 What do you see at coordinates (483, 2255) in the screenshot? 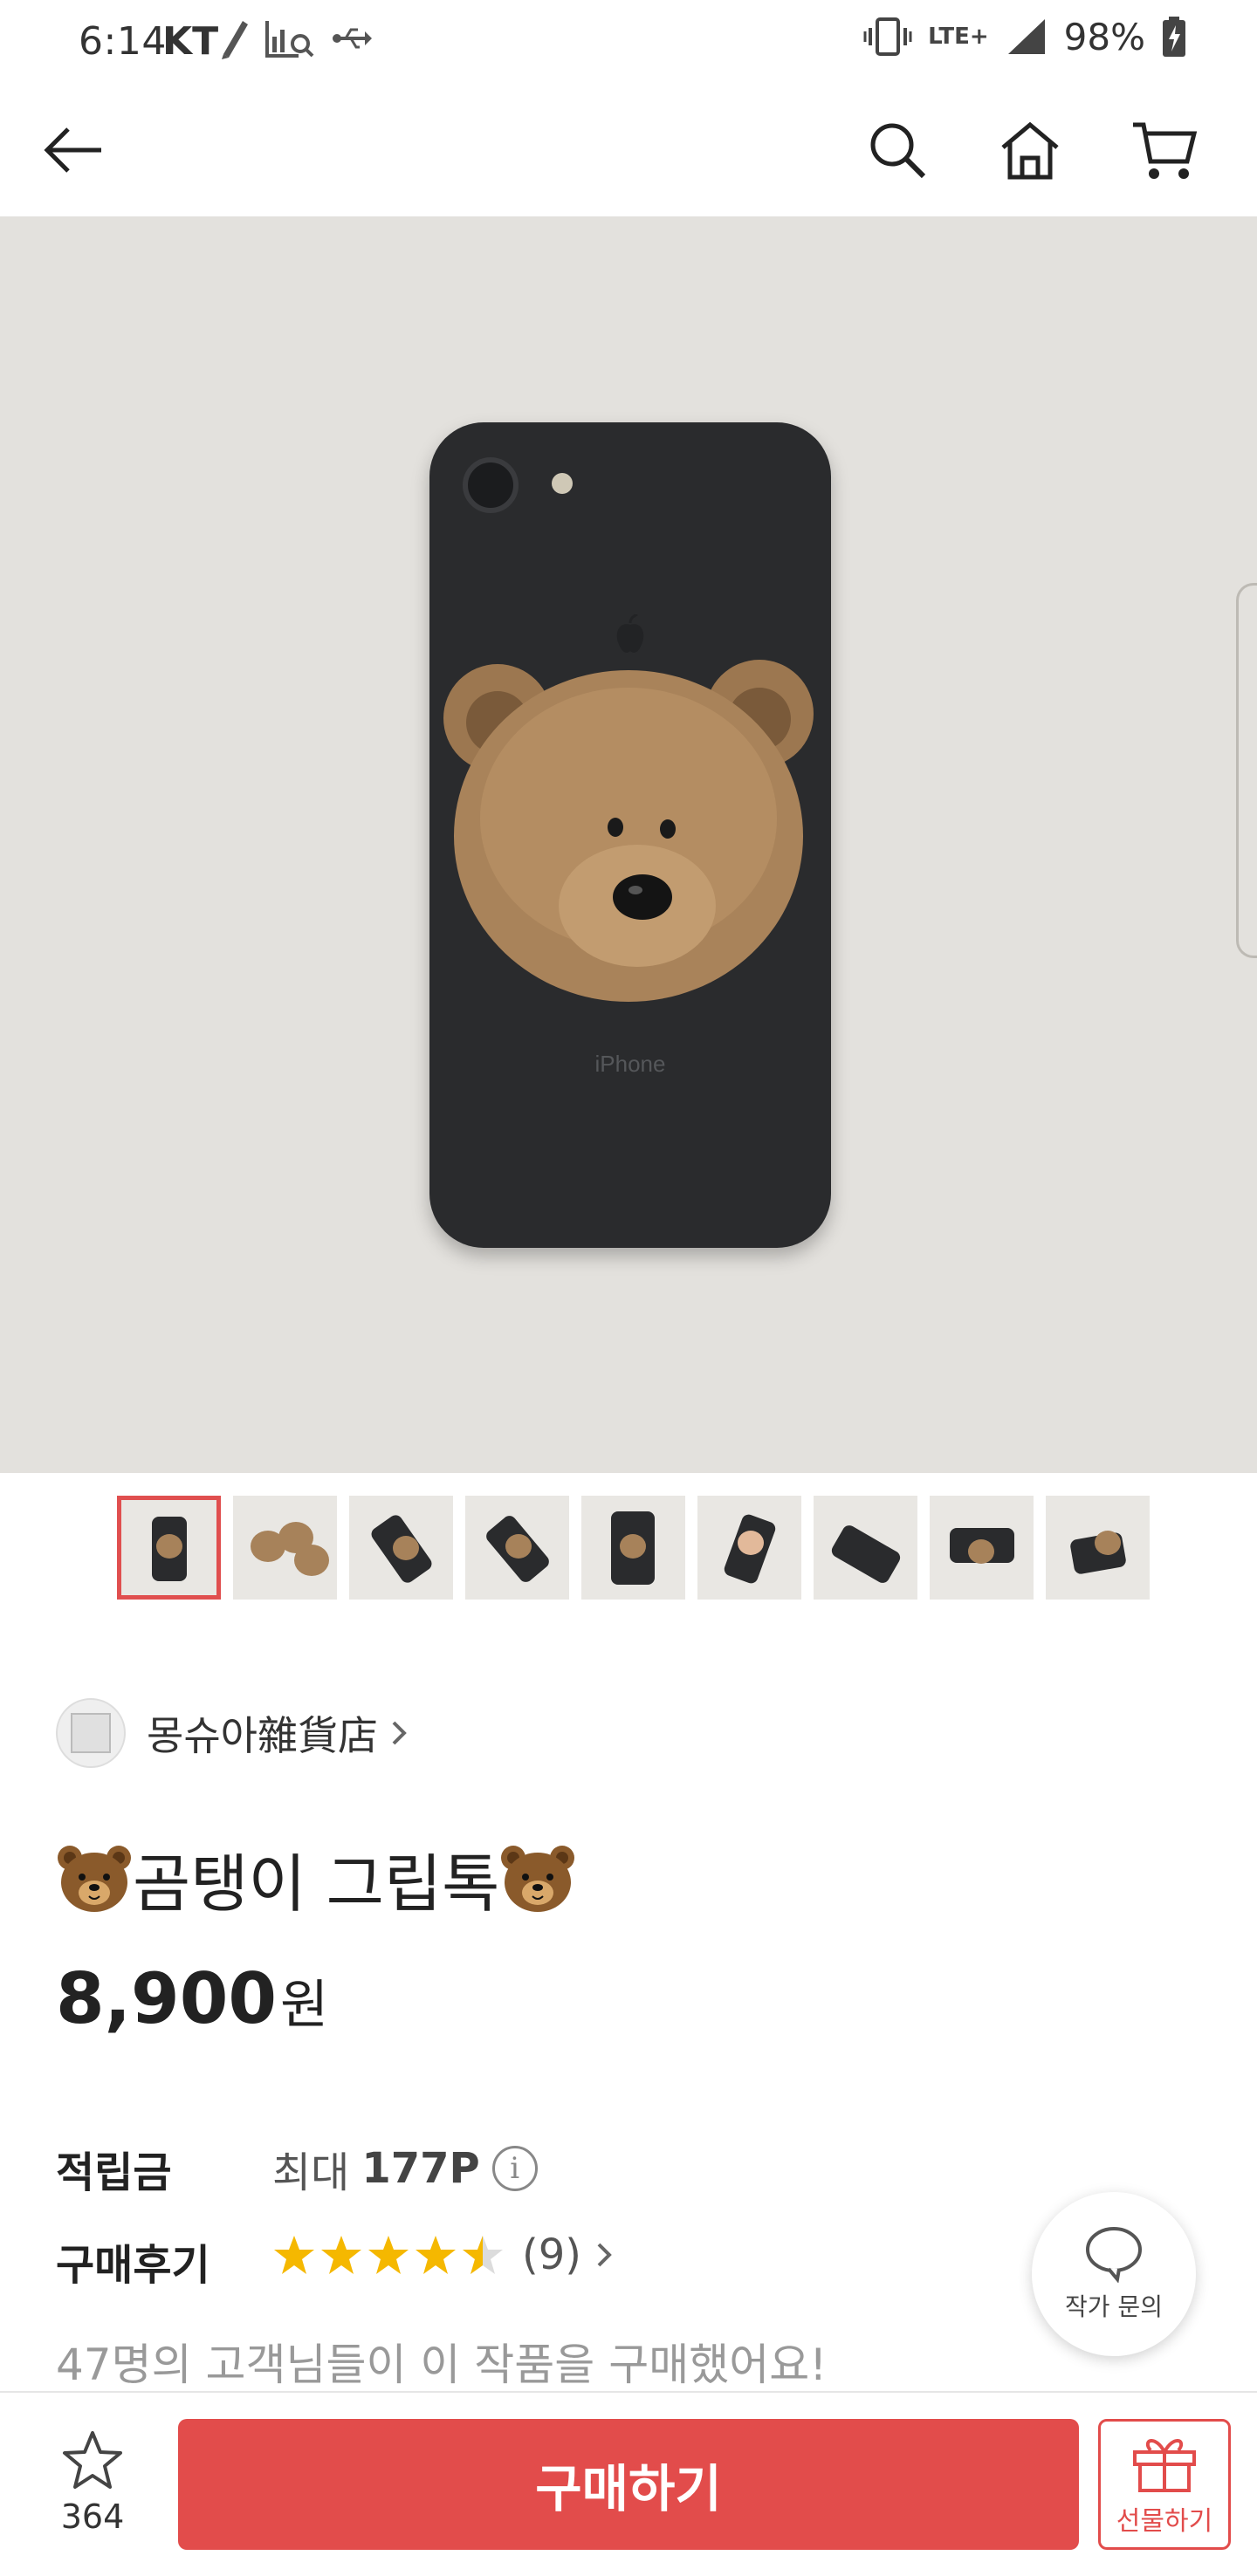
I see `star-half-icon` at bounding box center [483, 2255].